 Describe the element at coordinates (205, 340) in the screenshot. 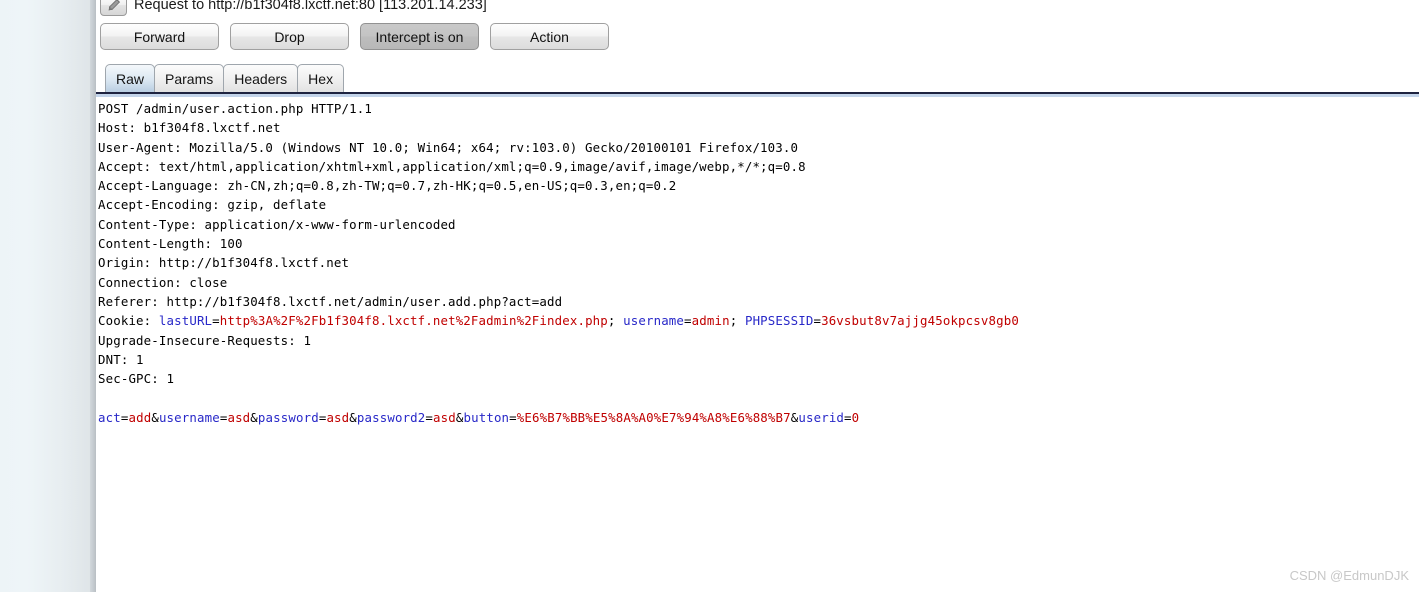

I see `header-line: Upgrade-Insecure-Requests: 1` at that location.